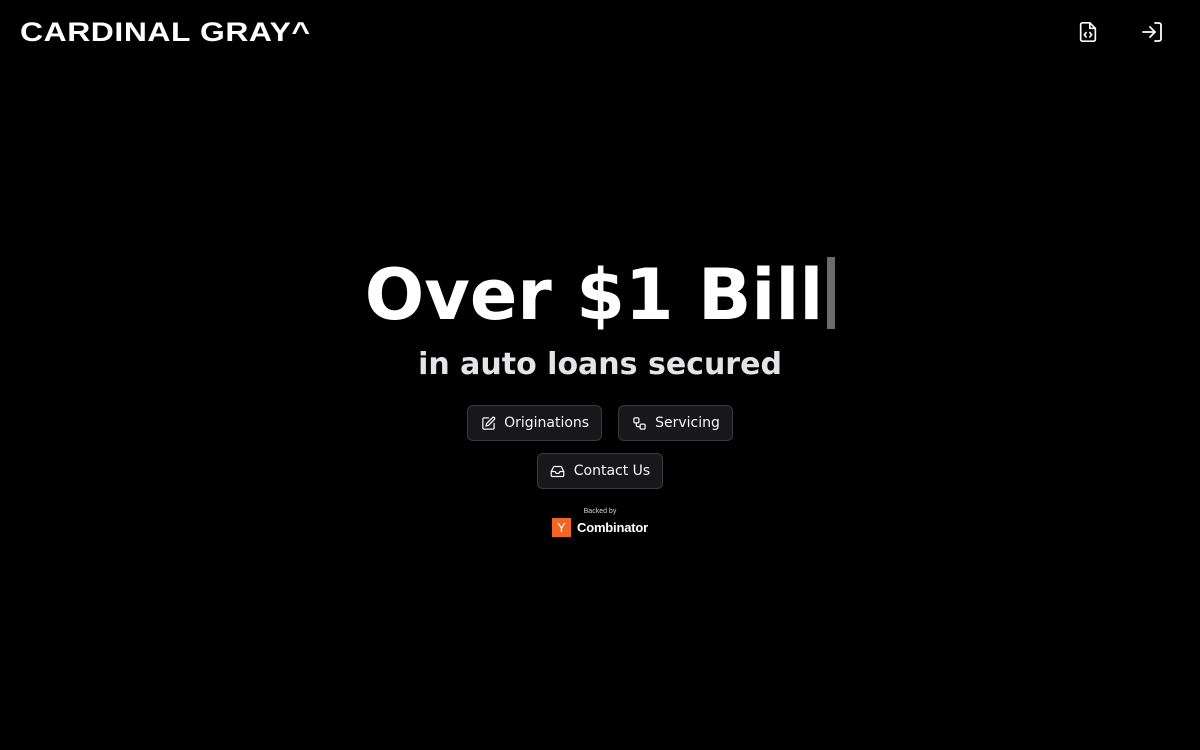  What do you see at coordinates (639, 423) in the screenshot?
I see `workflow-icon` at bounding box center [639, 423].